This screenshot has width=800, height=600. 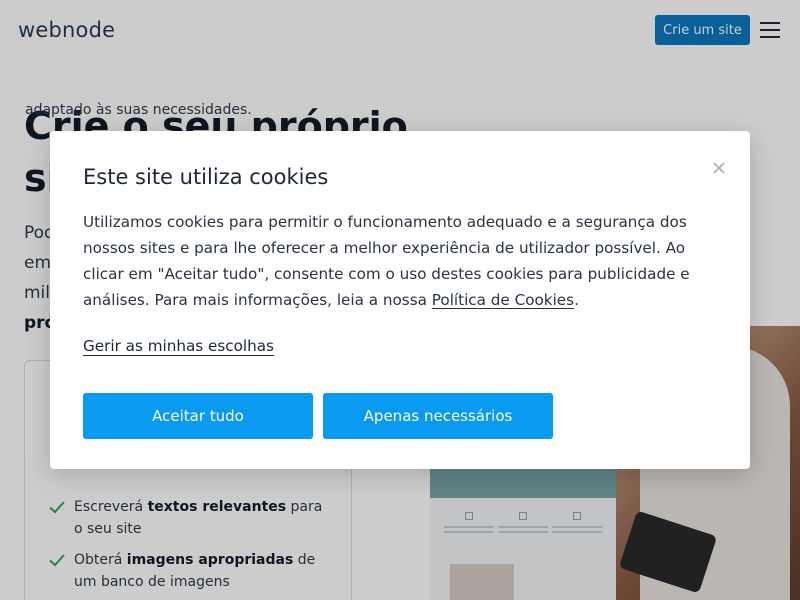 What do you see at coordinates (719, 168) in the screenshot?
I see `close-icon` at bounding box center [719, 168].